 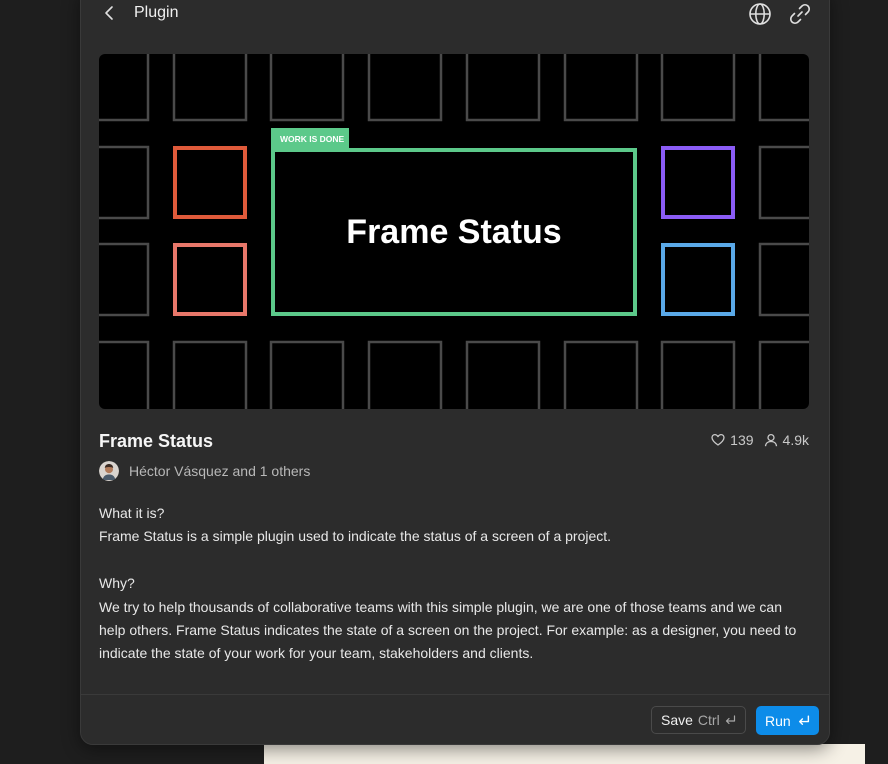 What do you see at coordinates (454, 442) in the screenshot?
I see `plugin-info-row: Frame Status 139 4.9k` at bounding box center [454, 442].